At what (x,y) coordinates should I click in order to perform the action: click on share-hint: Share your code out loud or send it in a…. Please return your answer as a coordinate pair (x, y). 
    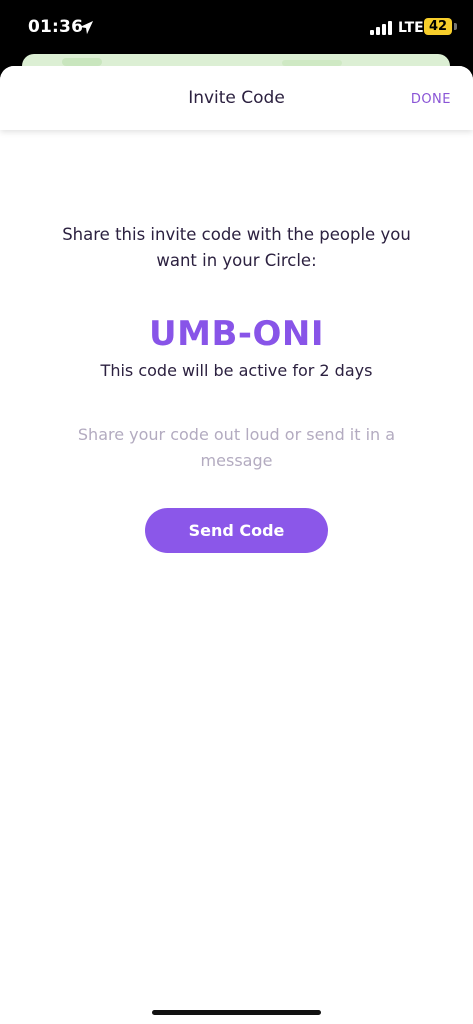
    Looking at the image, I should click on (236, 447).